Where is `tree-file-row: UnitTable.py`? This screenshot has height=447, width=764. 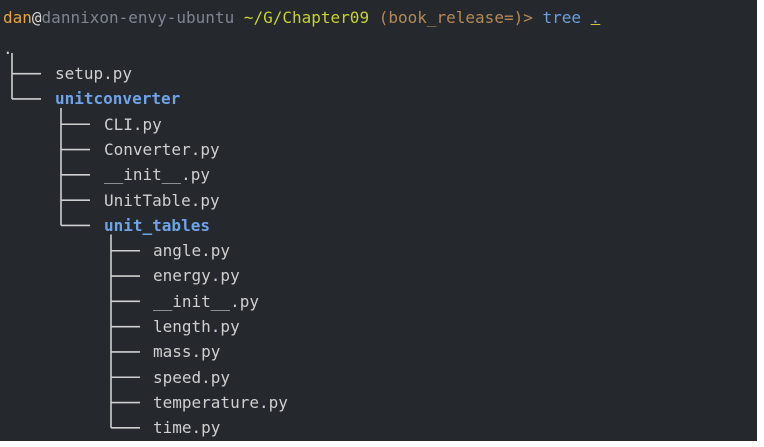 tree-file-row: UnitTable.py is located at coordinates (378, 200).